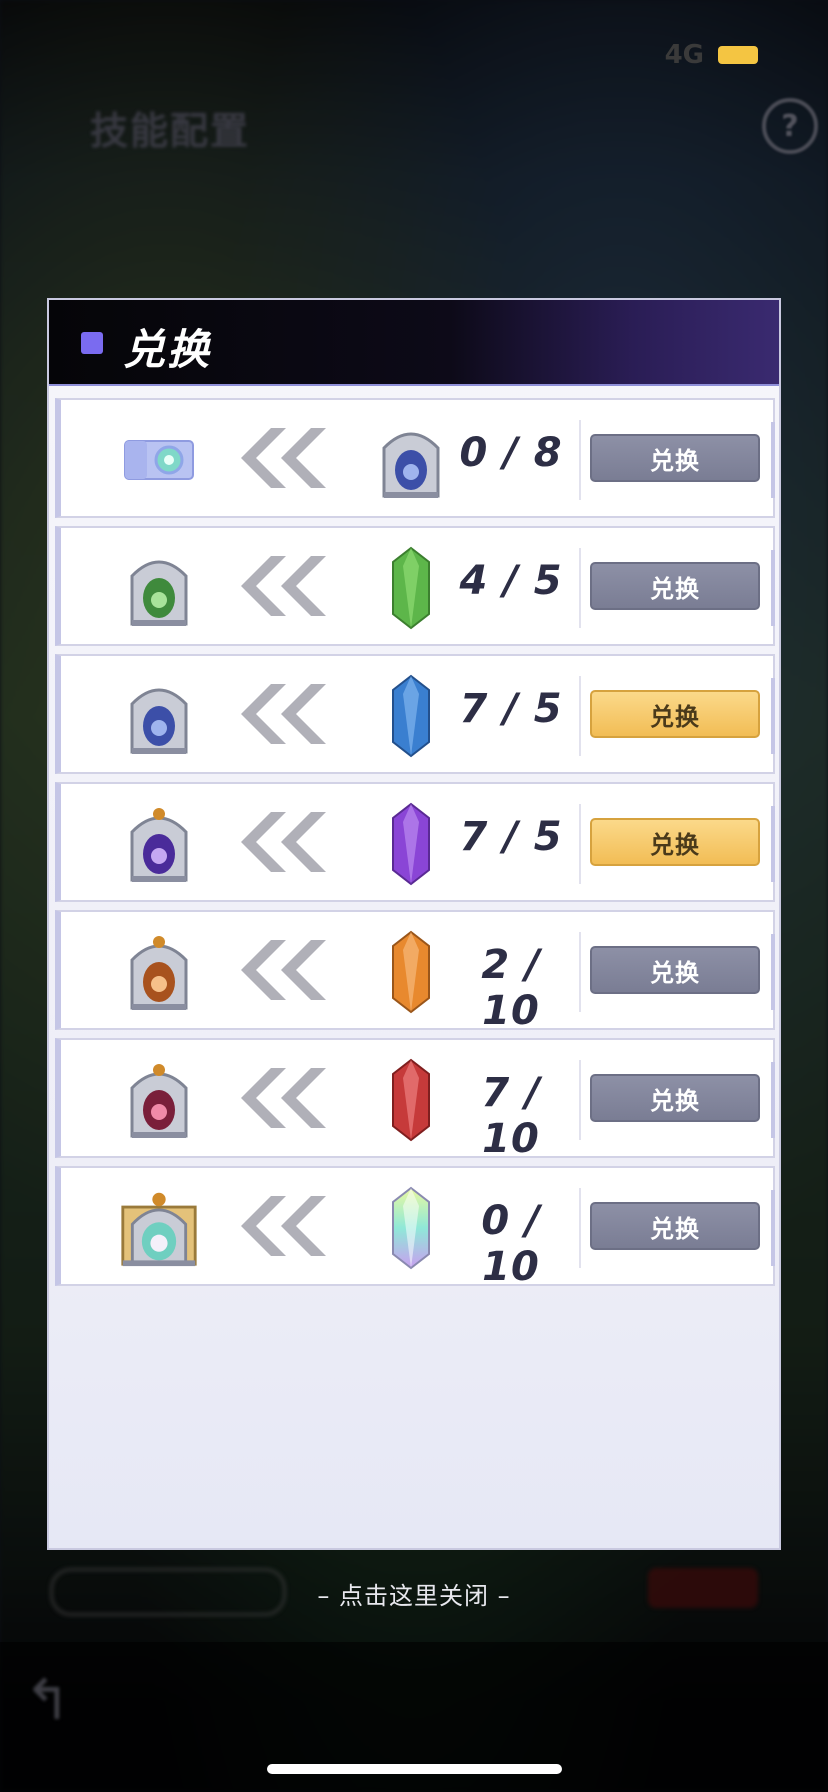 The image size is (828, 1792). I want to click on orange-gate-icon, so click(159, 972).